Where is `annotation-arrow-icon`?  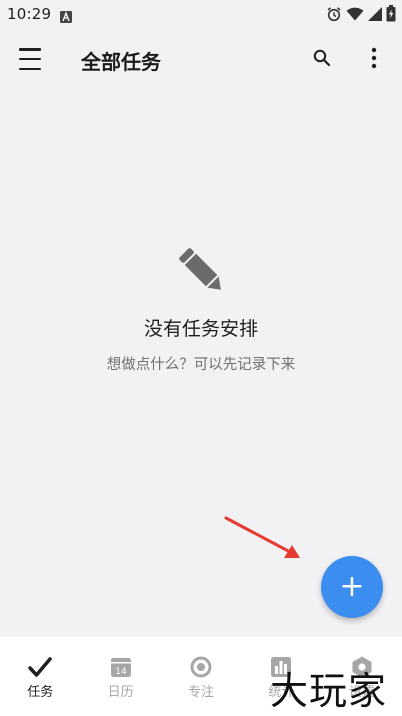
annotation-arrow-icon is located at coordinates (265, 541).